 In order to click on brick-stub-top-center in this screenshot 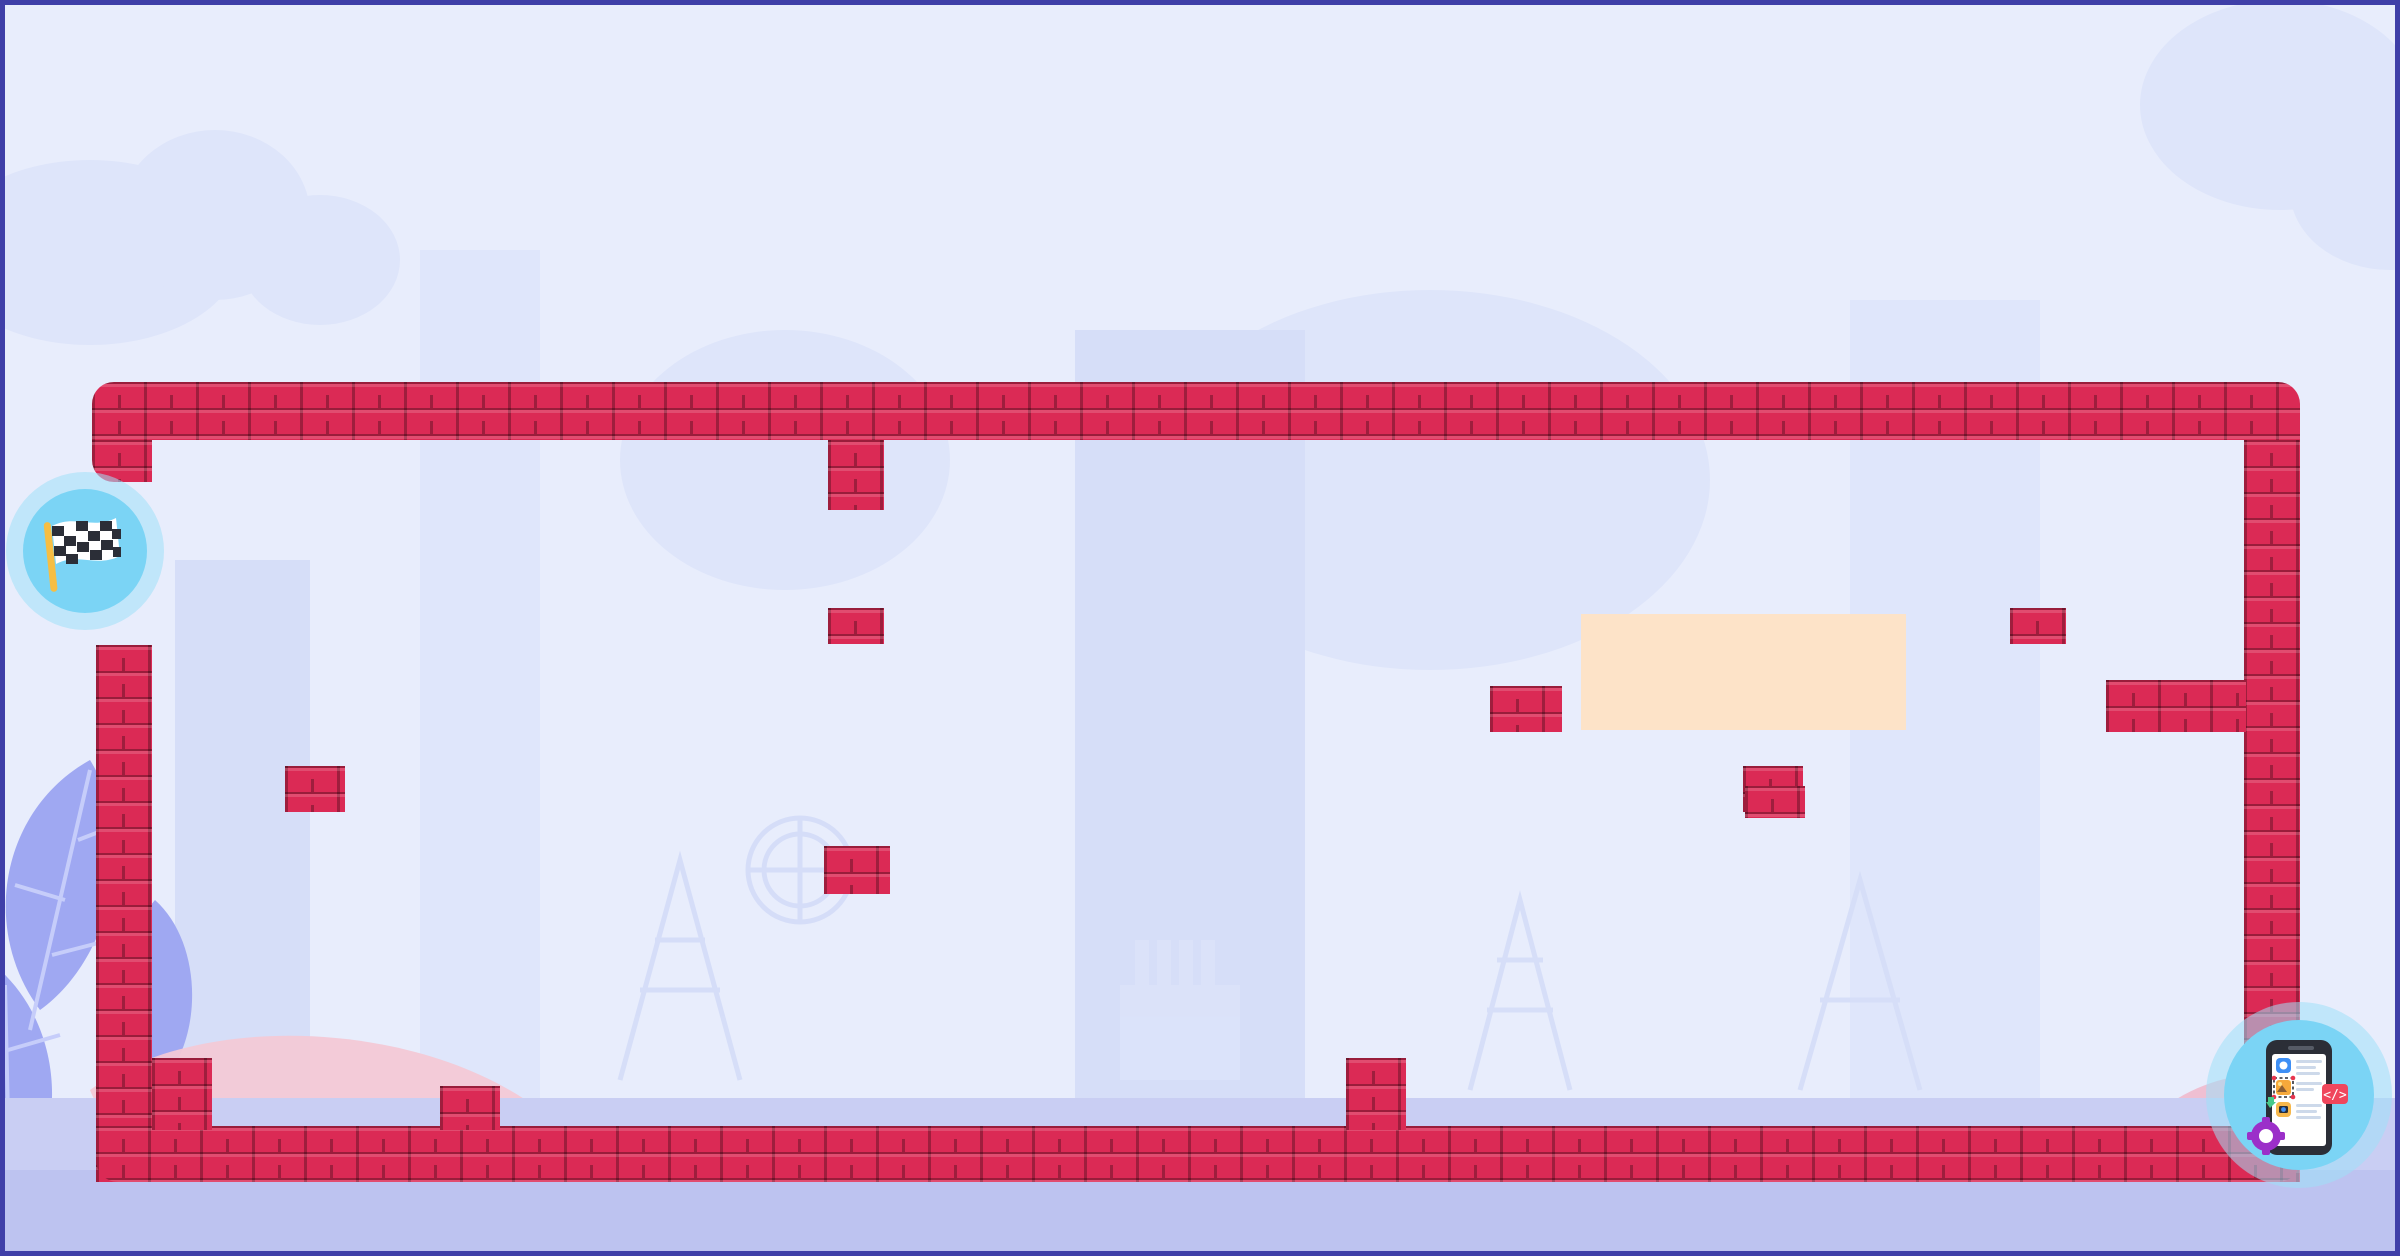, I will do `click(856, 475)`.